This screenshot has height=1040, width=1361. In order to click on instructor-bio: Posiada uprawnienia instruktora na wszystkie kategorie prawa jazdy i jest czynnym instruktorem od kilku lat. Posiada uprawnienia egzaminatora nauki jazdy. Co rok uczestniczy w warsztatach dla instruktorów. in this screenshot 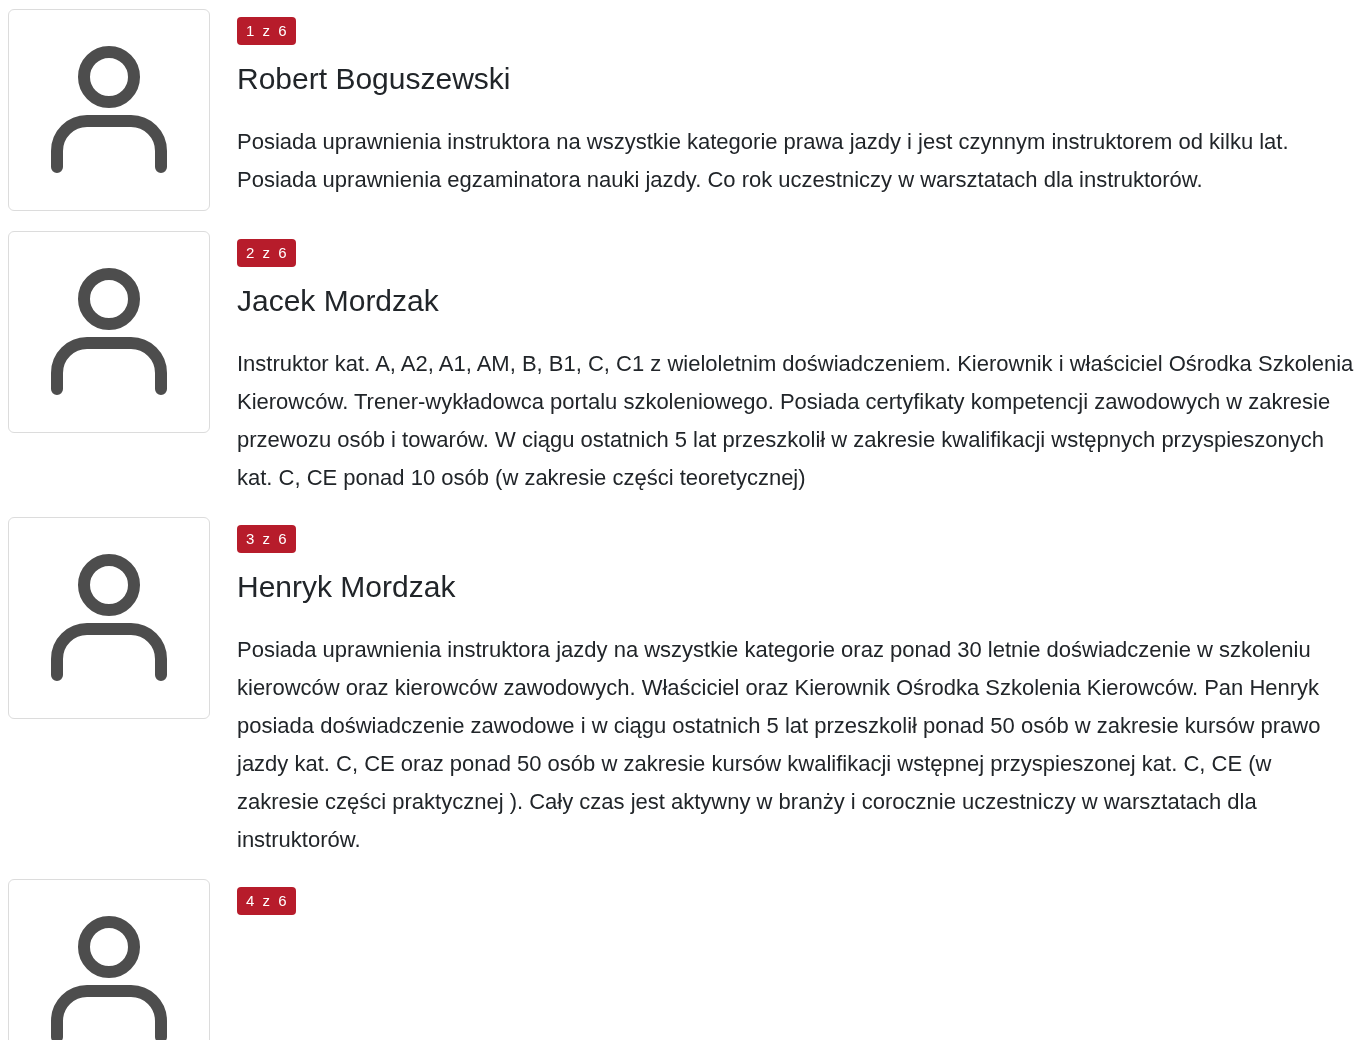, I will do `click(763, 161)`.